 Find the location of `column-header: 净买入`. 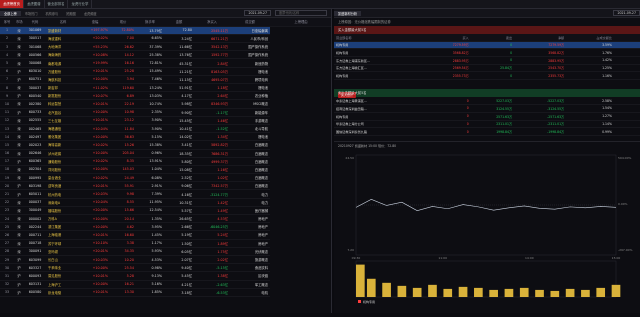

column-header: 净买入 is located at coordinates (212, 22).